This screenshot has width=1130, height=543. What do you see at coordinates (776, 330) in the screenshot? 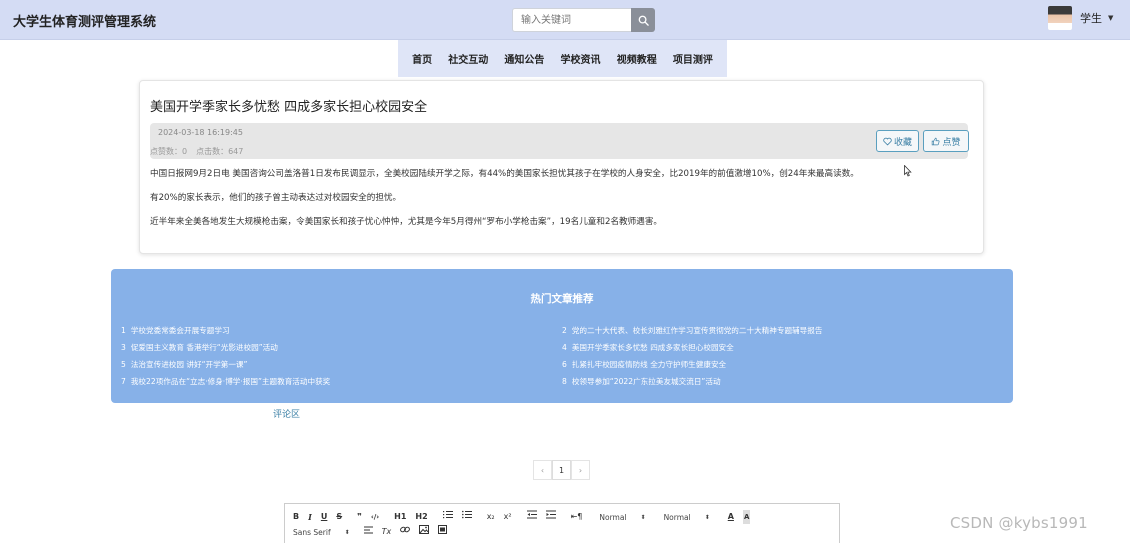
I see `hot-article-item: 2 党的二十大代表、校长刘雅红作学习宣传贯彻党的二十大精神专题辅导报告` at bounding box center [776, 330].